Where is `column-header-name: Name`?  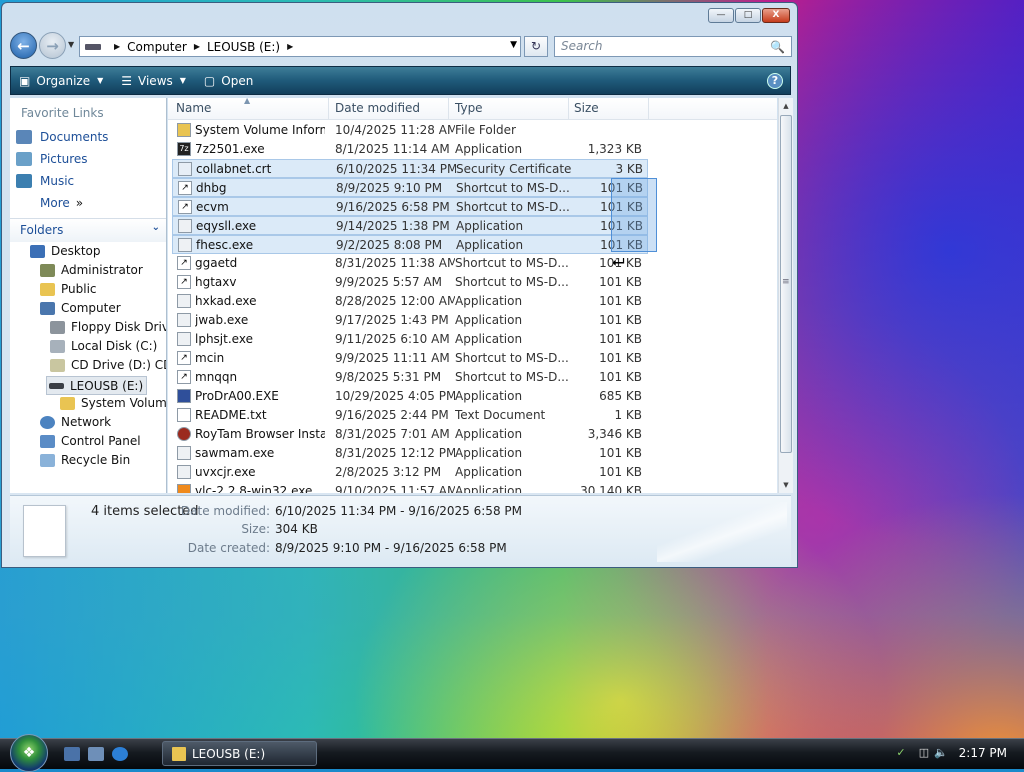 column-header-name: Name is located at coordinates (193, 108).